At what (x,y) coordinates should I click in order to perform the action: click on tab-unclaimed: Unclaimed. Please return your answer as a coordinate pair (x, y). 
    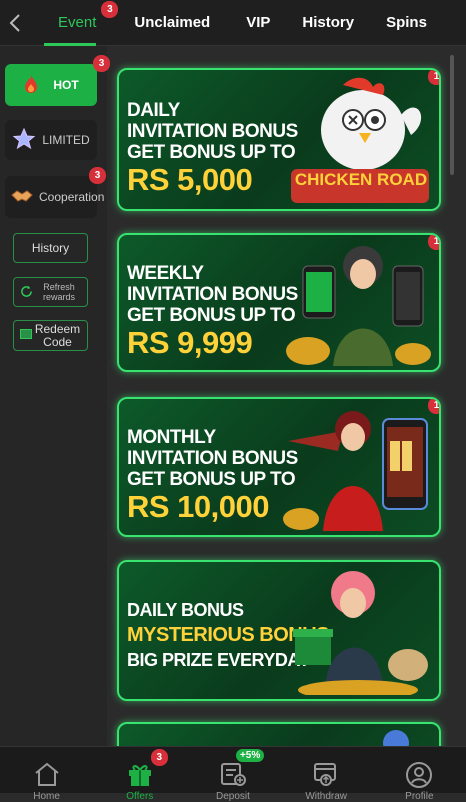
    Looking at the image, I should click on (169, 23).